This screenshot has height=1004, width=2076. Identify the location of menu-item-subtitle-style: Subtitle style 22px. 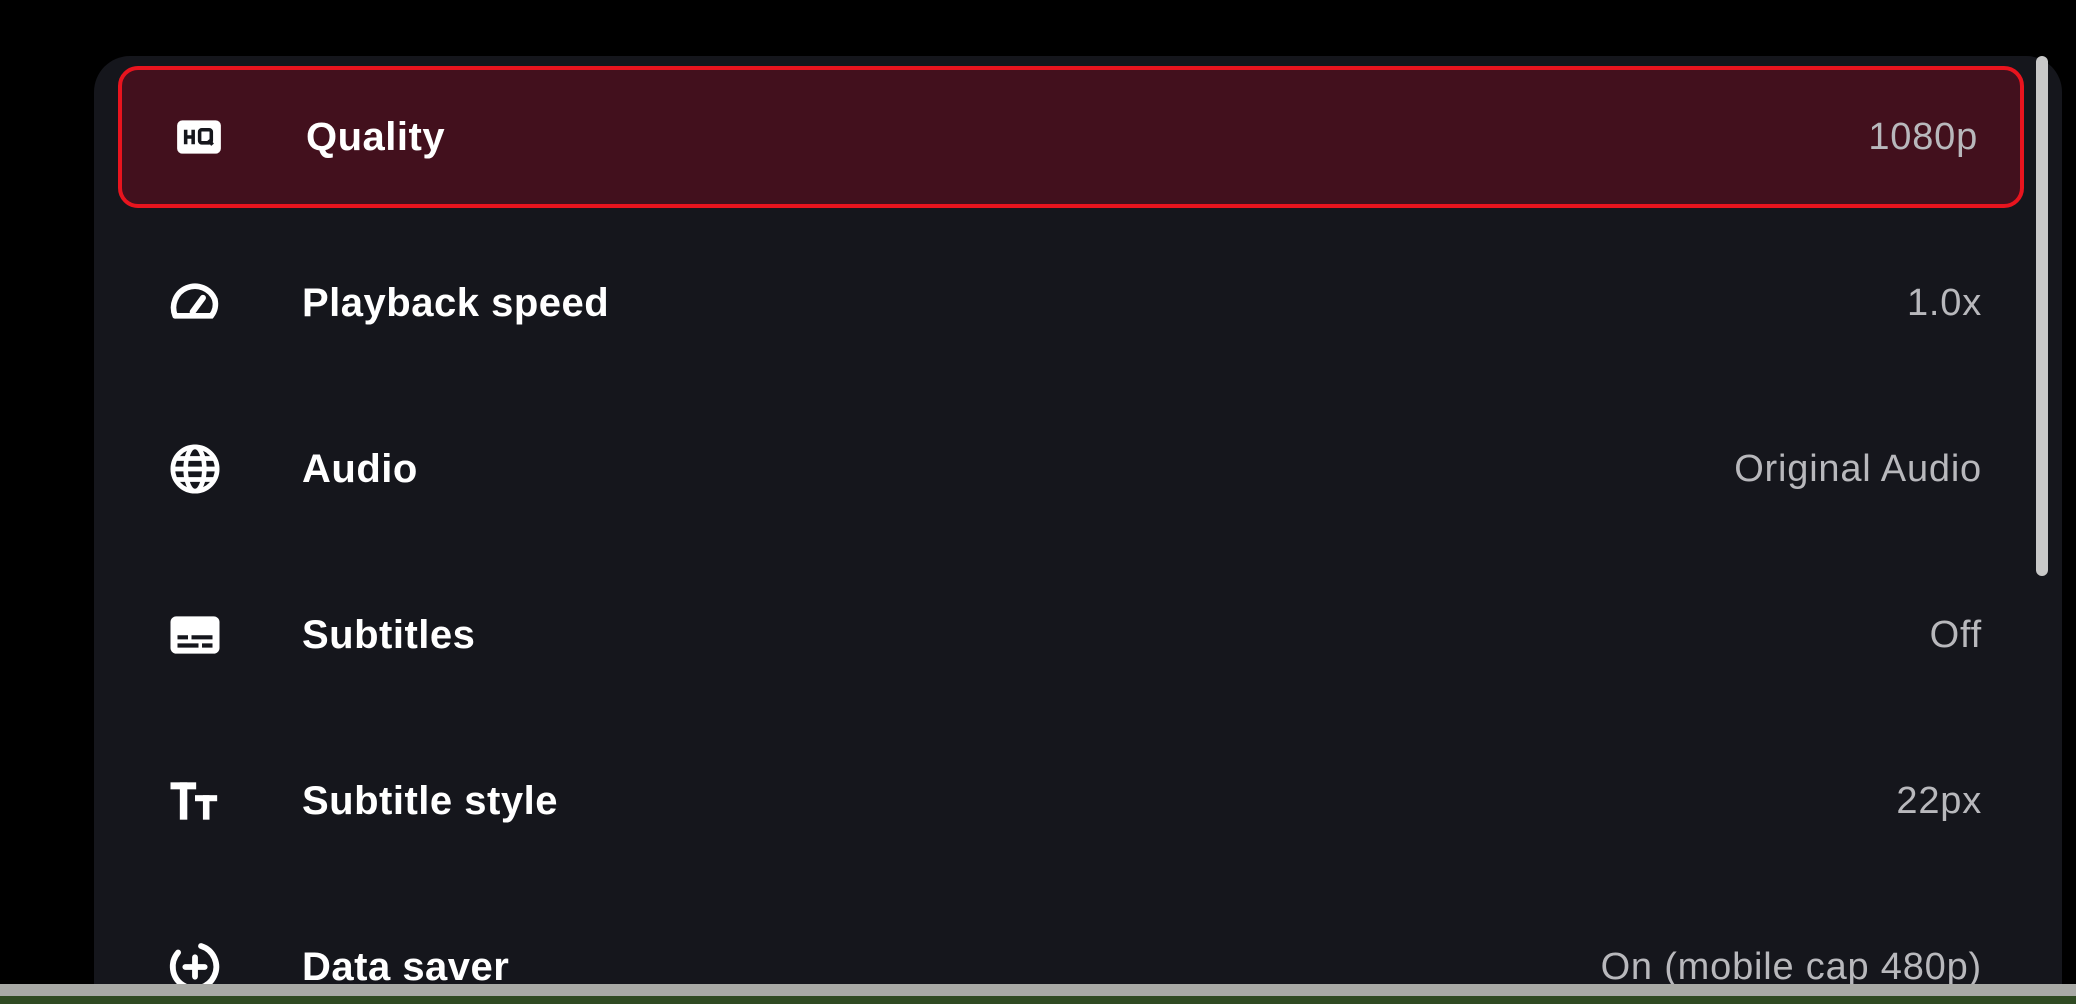
(1071, 801).